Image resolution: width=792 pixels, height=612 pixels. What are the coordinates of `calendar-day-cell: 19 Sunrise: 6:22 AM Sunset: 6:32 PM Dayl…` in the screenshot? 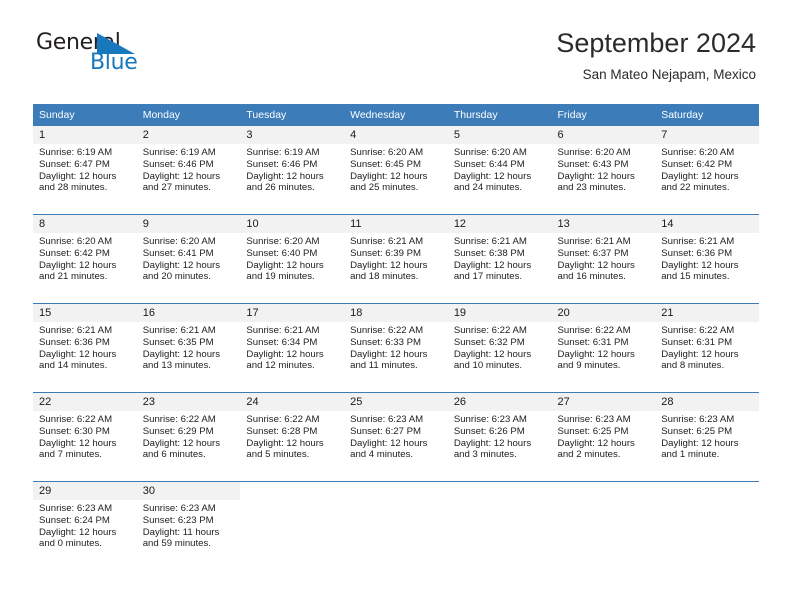 It's located at (499, 342).